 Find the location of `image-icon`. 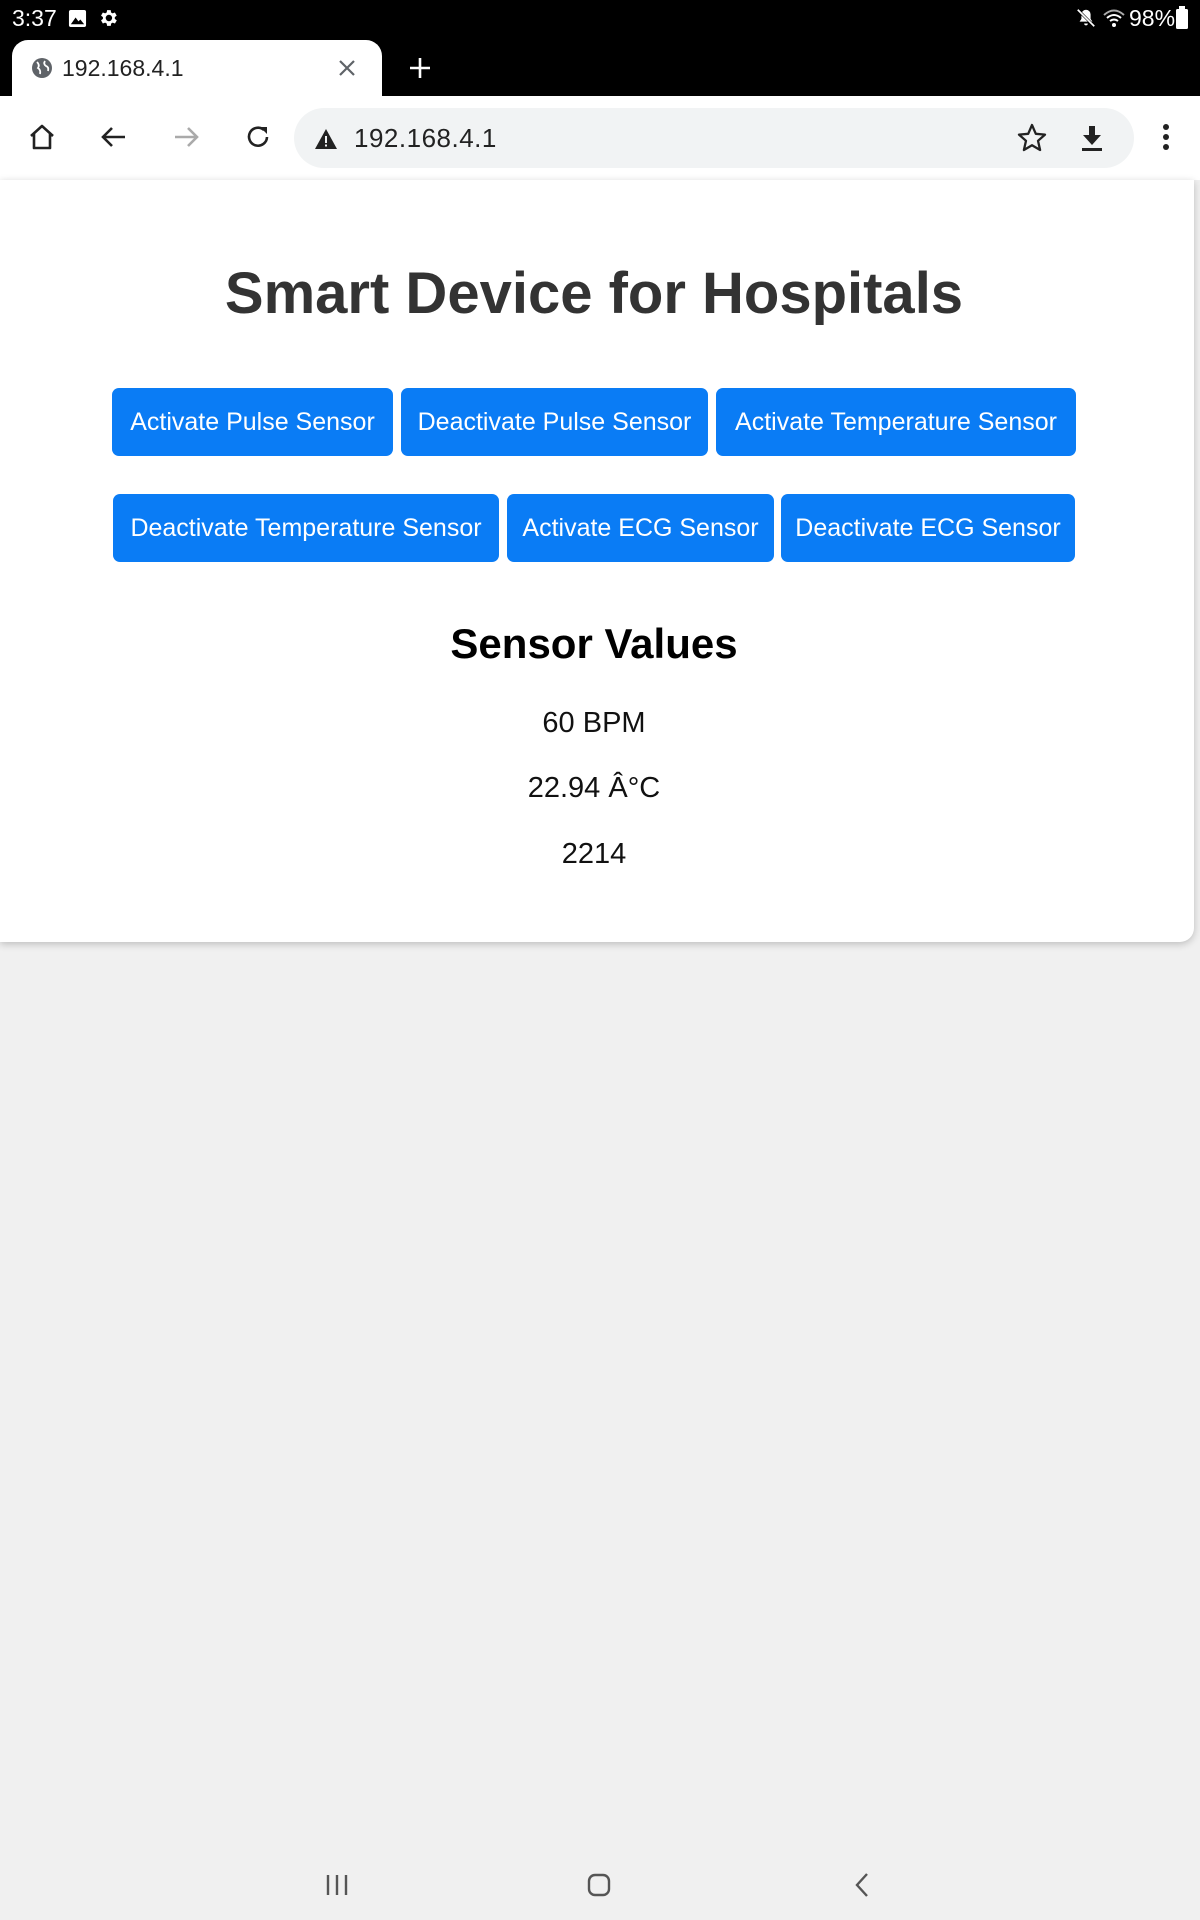

image-icon is located at coordinates (77, 18).